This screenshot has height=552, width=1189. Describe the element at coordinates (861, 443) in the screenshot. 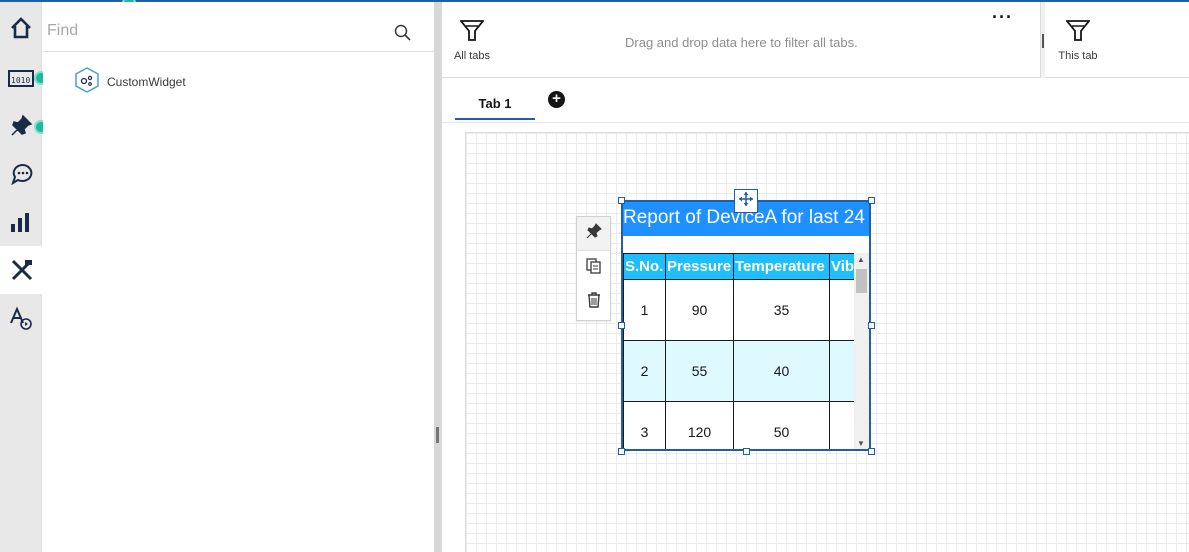

I see `scroll-down-icon: ▼` at that location.